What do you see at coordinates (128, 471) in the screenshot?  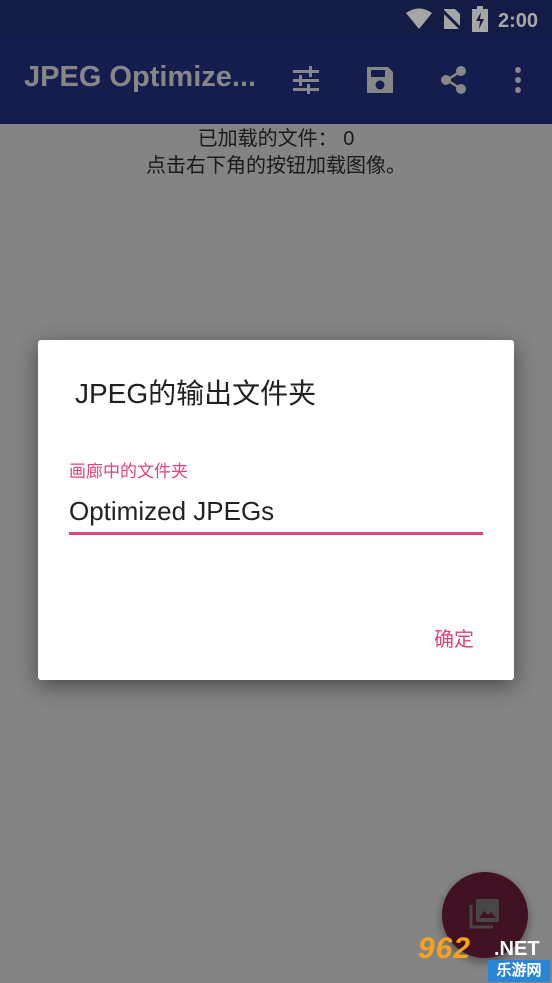 I see `folder-field-label: 画廊中的文件夹` at bounding box center [128, 471].